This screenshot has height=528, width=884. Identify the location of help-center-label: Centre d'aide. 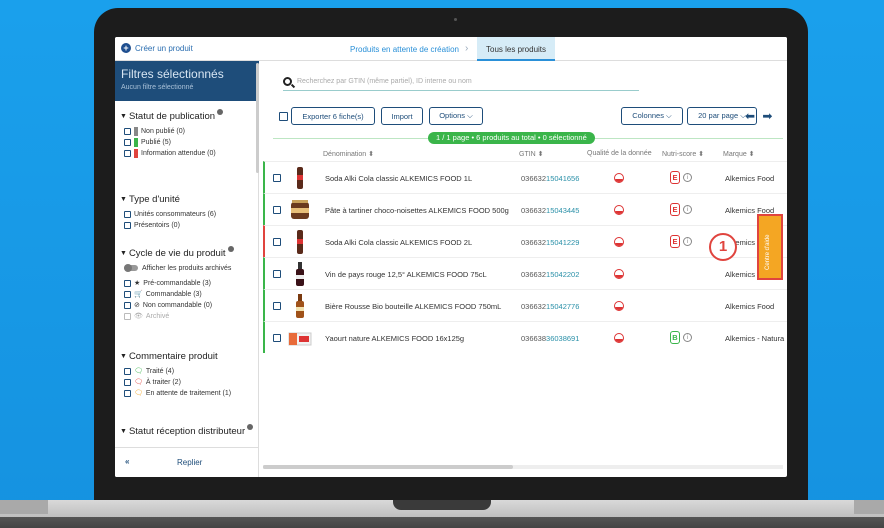
(768, 252).